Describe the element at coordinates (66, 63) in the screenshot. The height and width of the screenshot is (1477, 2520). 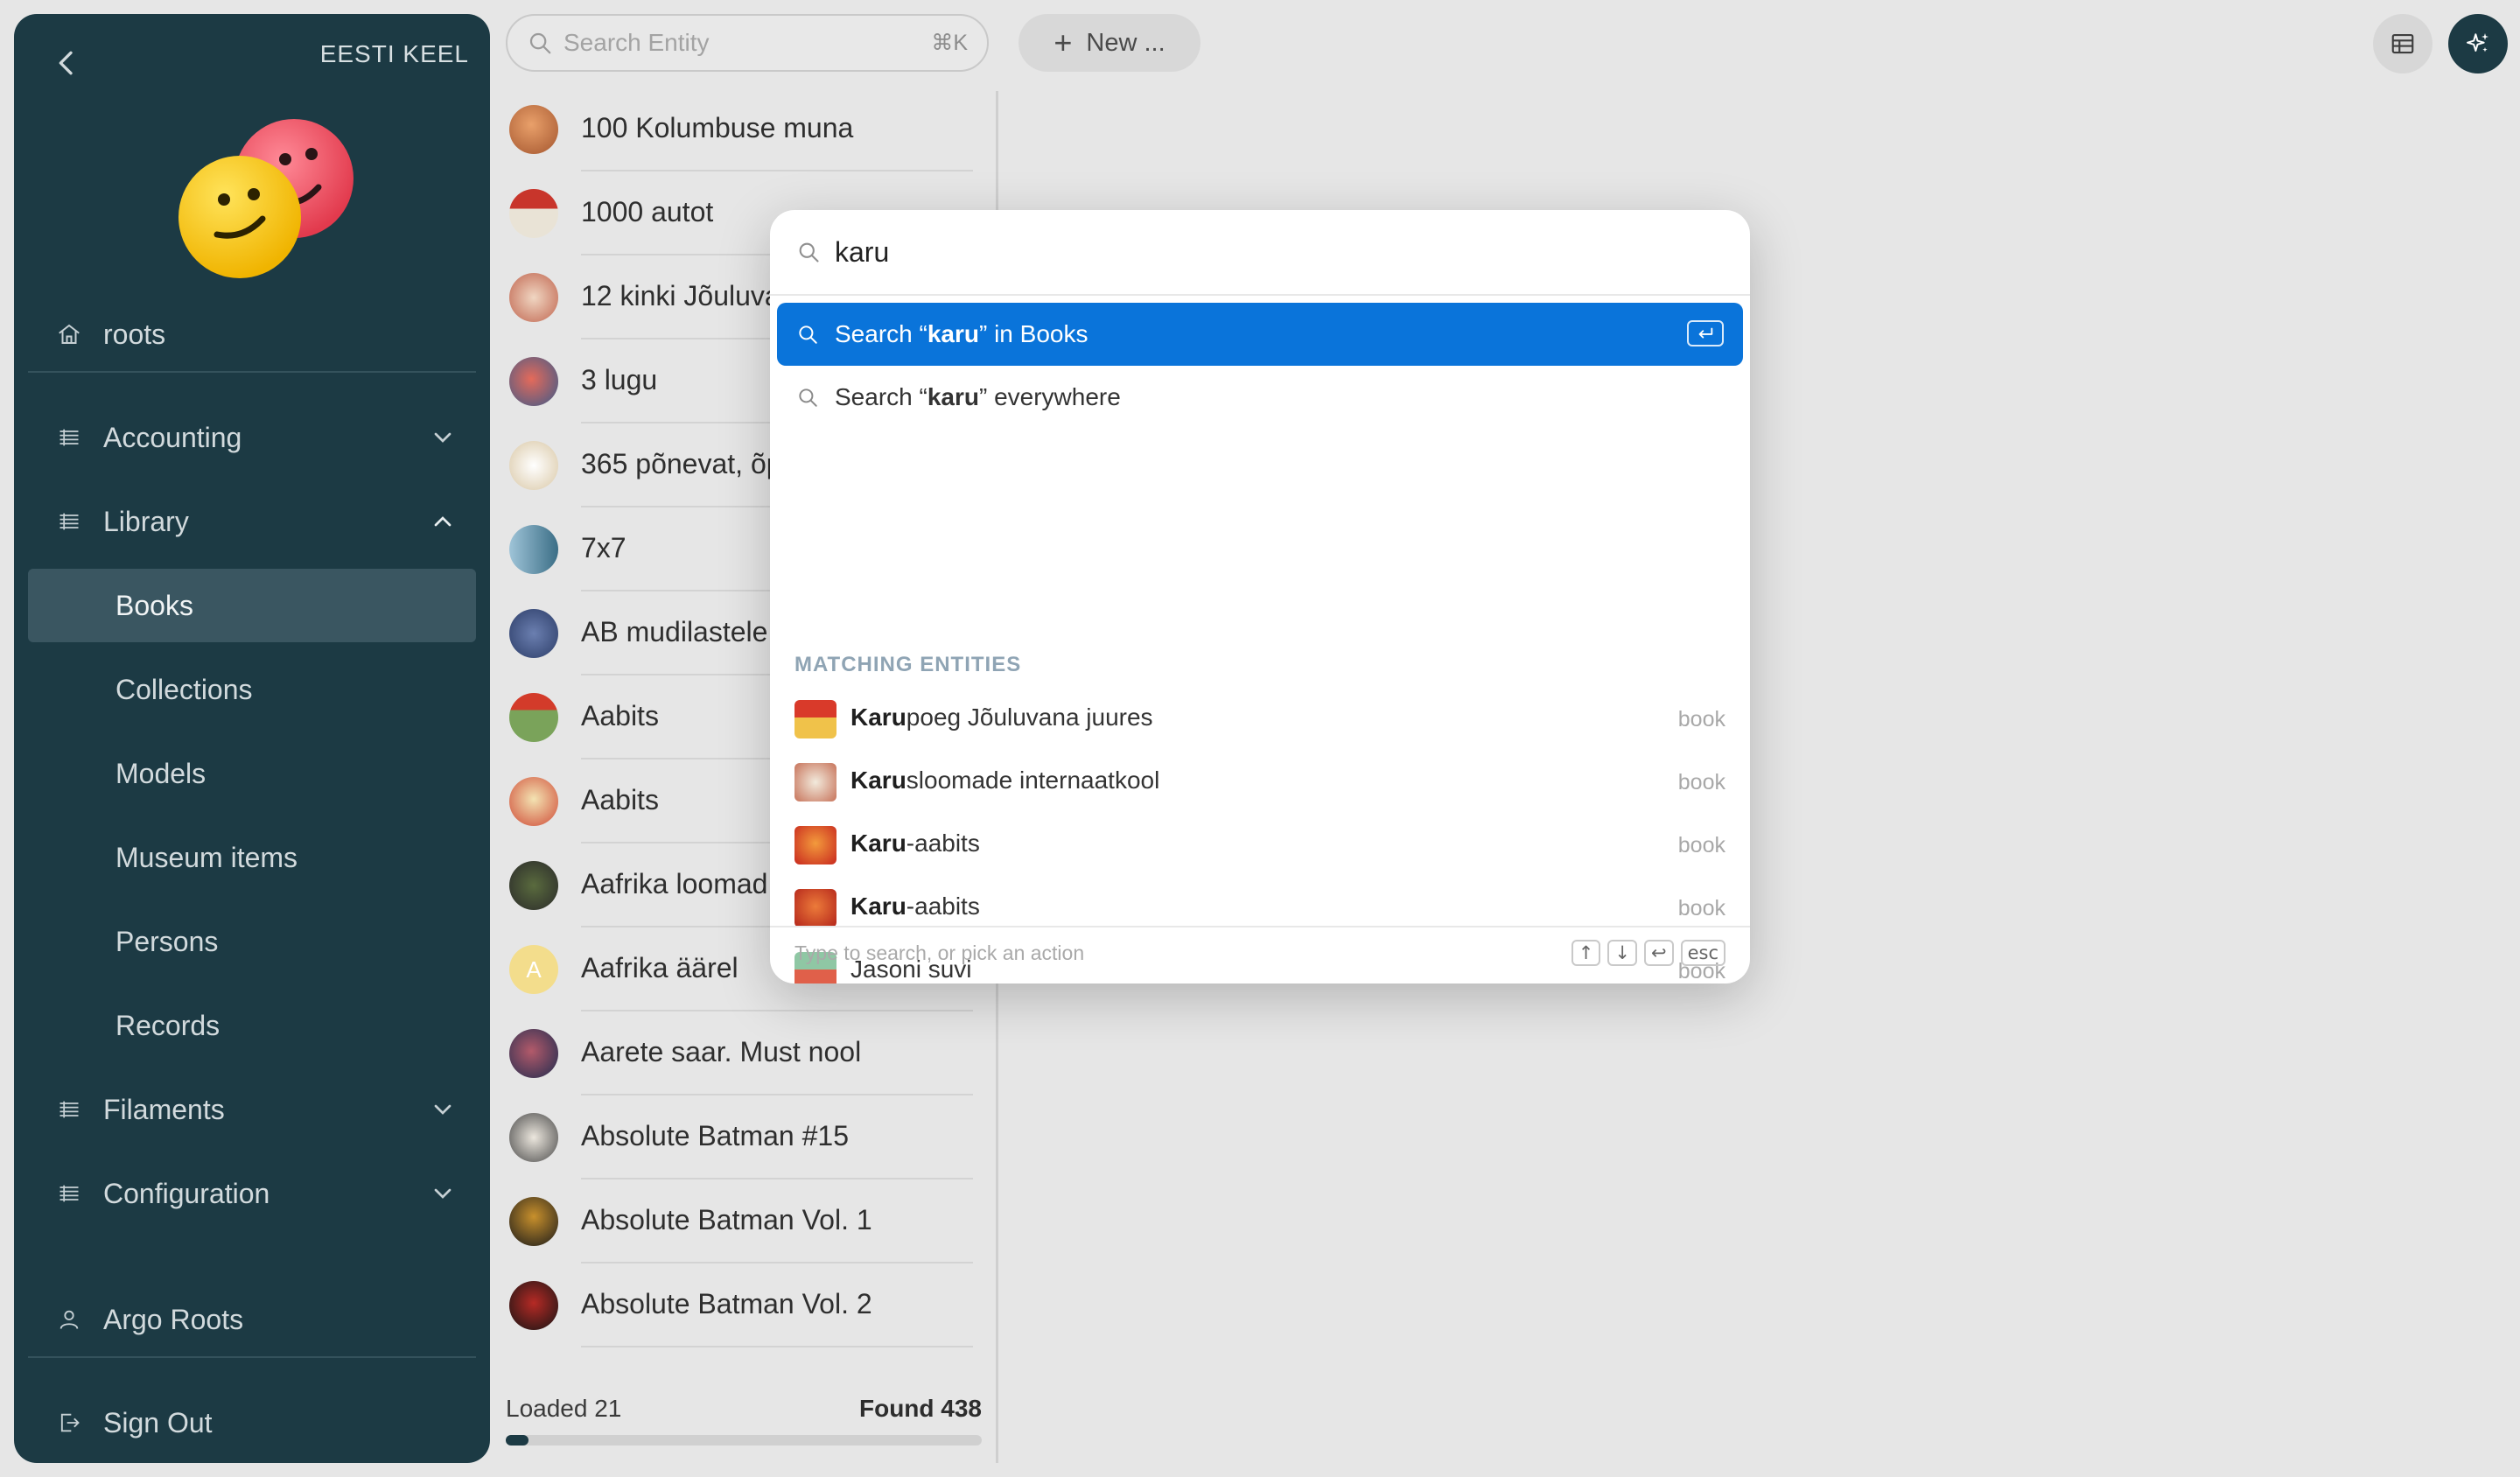
I see `chevron-left-icon` at that location.